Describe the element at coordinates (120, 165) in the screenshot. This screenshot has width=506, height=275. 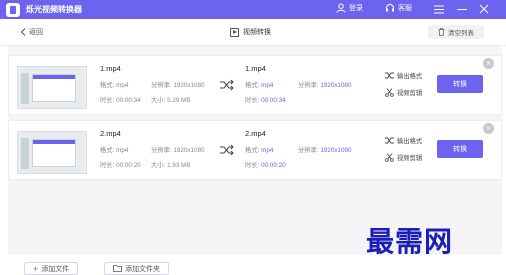
I see `source-duration: 时长: 00:00:20` at that location.